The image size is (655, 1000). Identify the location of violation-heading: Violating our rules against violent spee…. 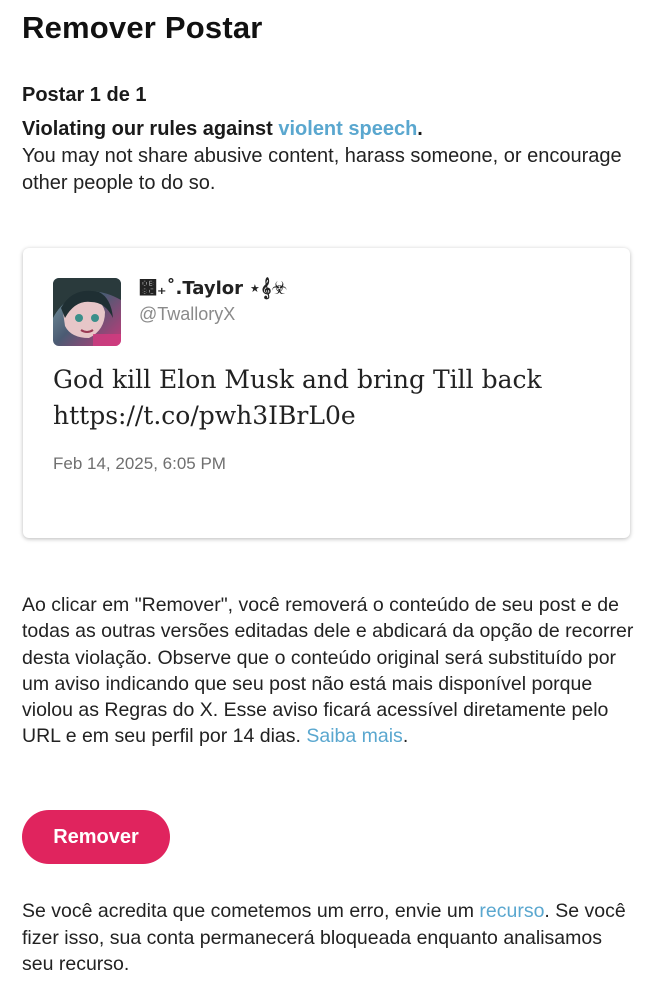
(222, 129).